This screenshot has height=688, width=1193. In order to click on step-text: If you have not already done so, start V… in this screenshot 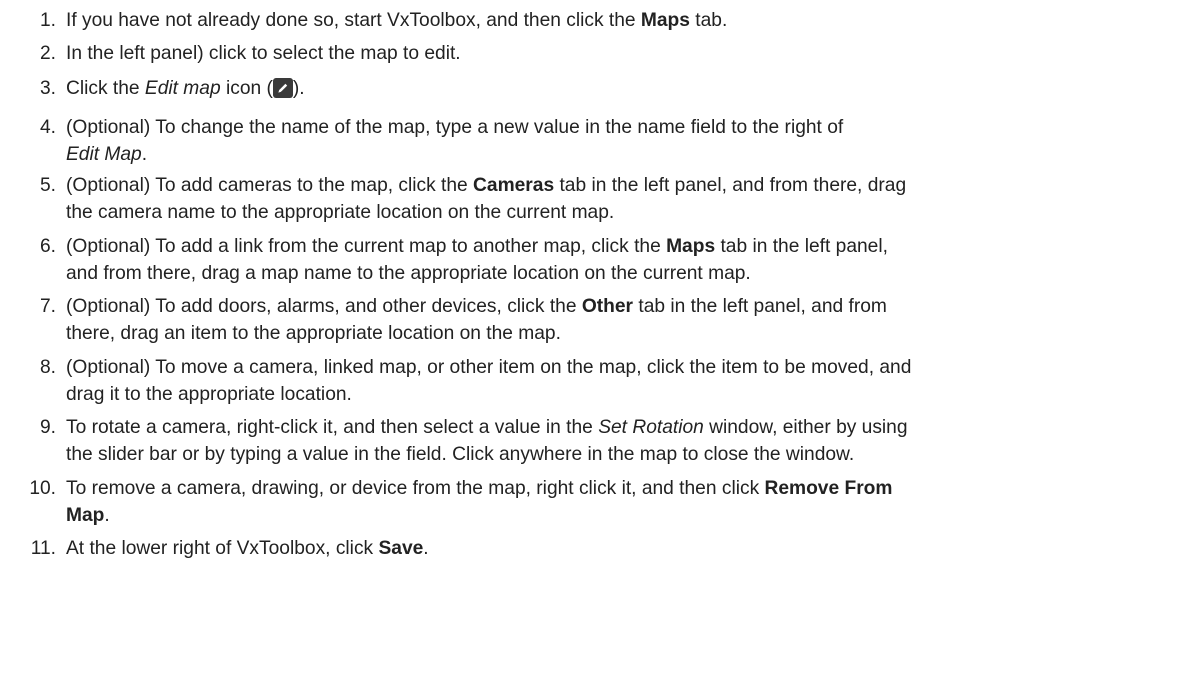, I will do `click(623, 20)`.